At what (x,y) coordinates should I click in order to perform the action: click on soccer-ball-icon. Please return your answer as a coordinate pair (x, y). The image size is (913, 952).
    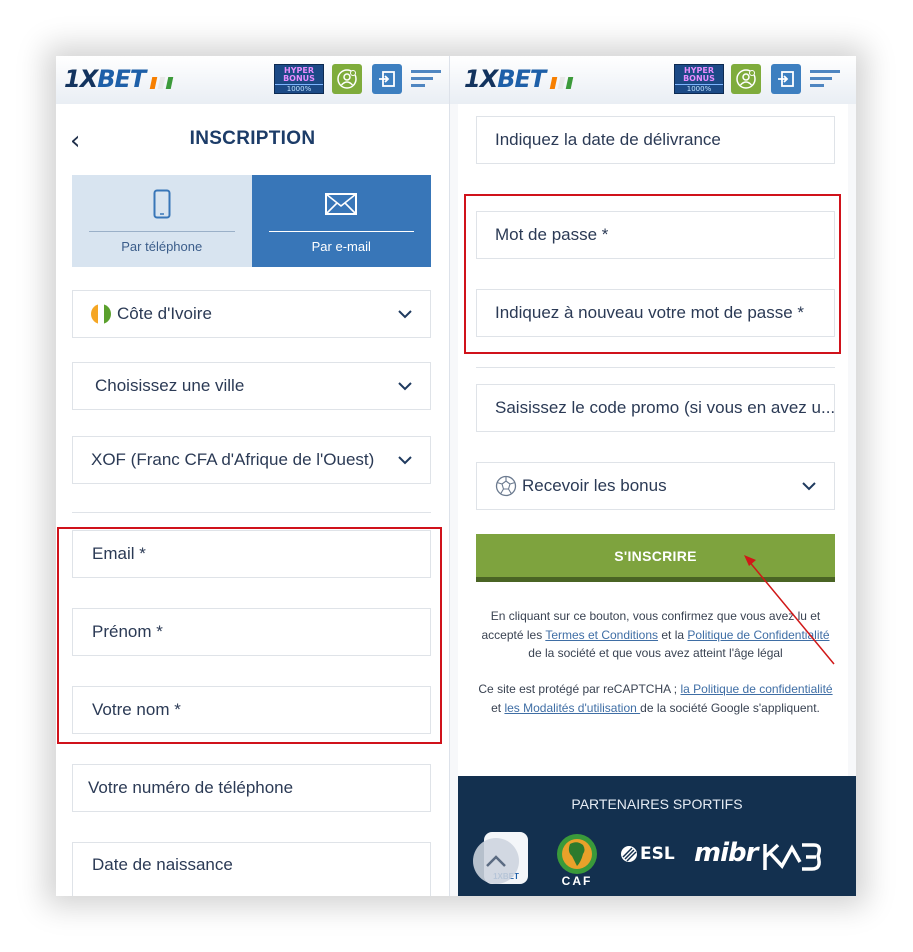
    Looking at the image, I should click on (506, 486).